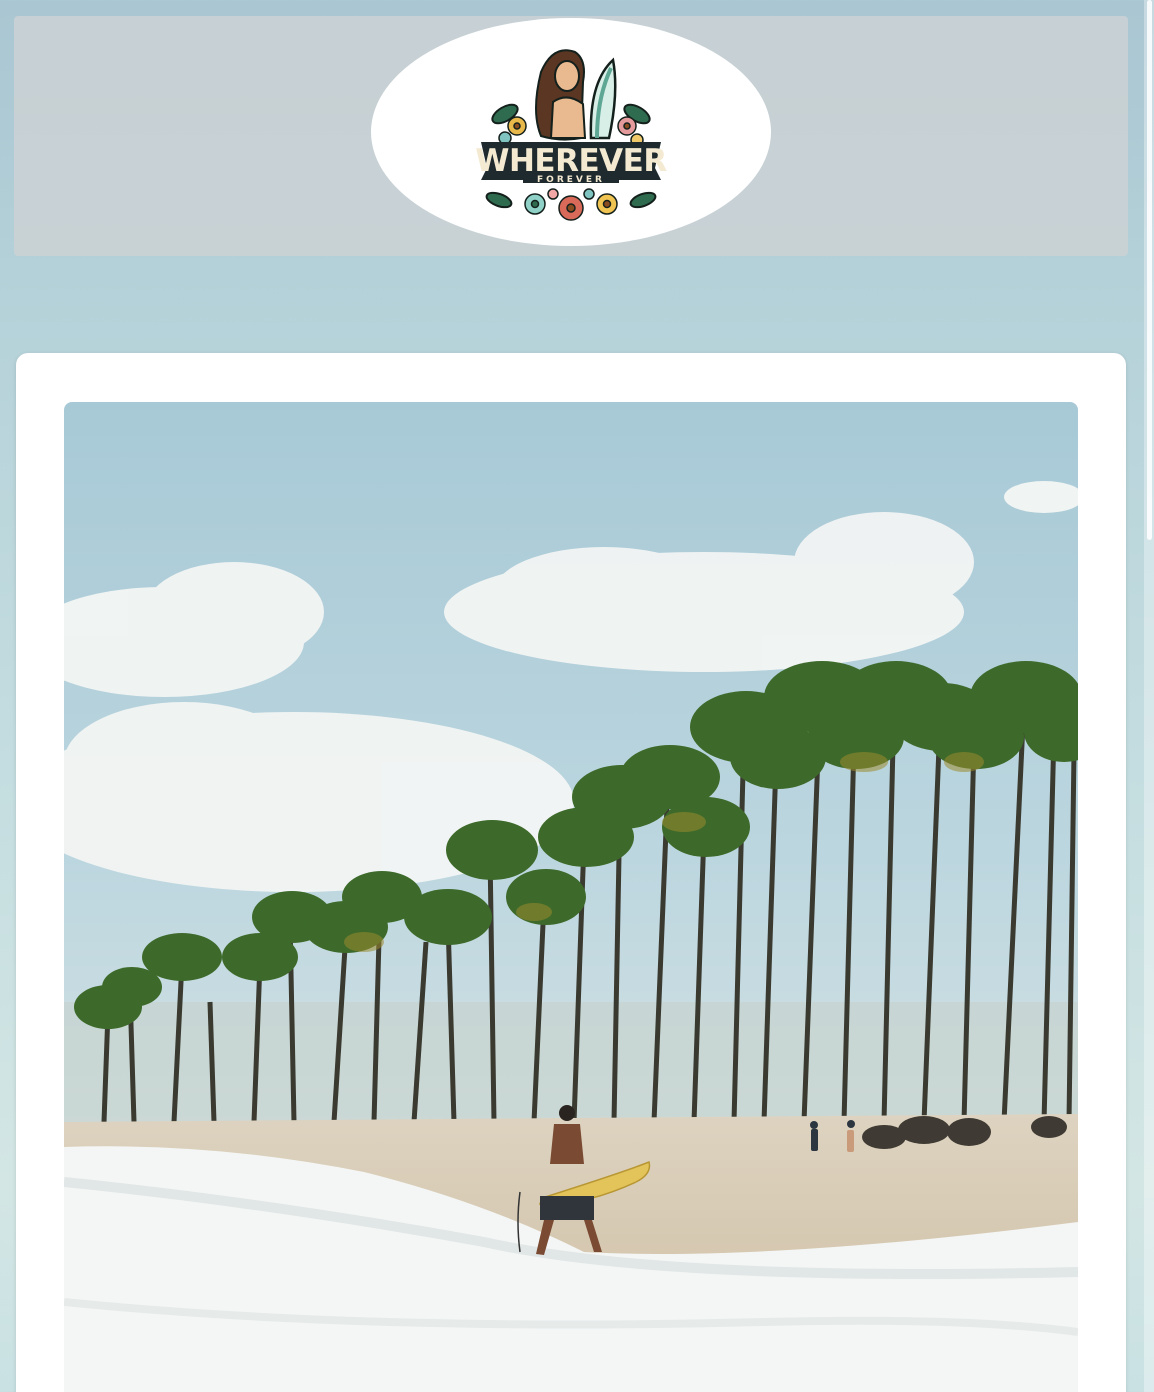 Image resolution: width=1154 pixels, height=1392 pixels. I want to click on page-scrollbar-thumb, so click(1149, 270).